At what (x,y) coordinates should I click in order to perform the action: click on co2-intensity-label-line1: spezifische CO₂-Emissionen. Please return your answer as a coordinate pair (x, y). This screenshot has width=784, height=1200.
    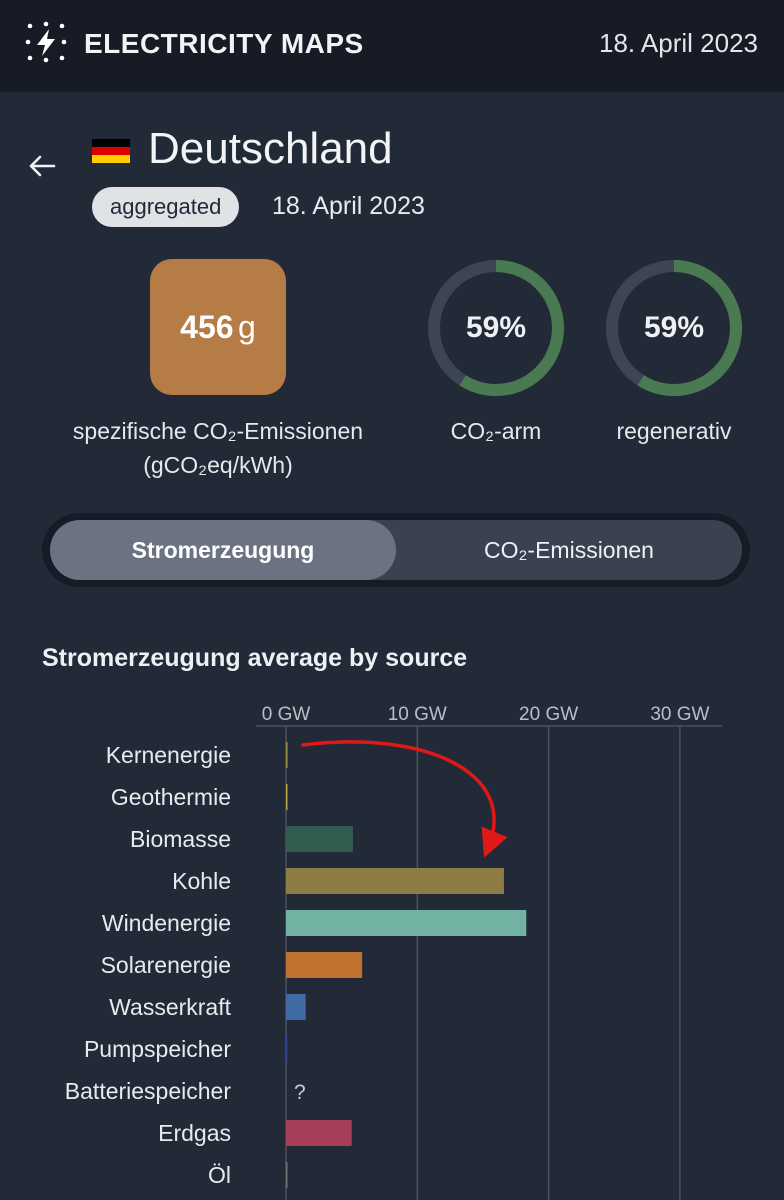
    Looking at the image, I should click on (218, 431).